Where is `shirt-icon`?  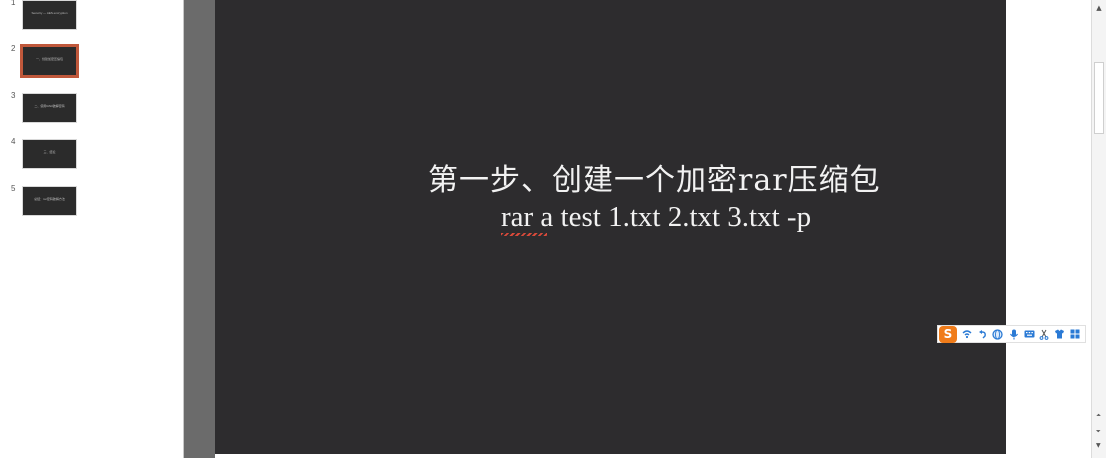 shirt-icon is located at coordinates (1059, 334).